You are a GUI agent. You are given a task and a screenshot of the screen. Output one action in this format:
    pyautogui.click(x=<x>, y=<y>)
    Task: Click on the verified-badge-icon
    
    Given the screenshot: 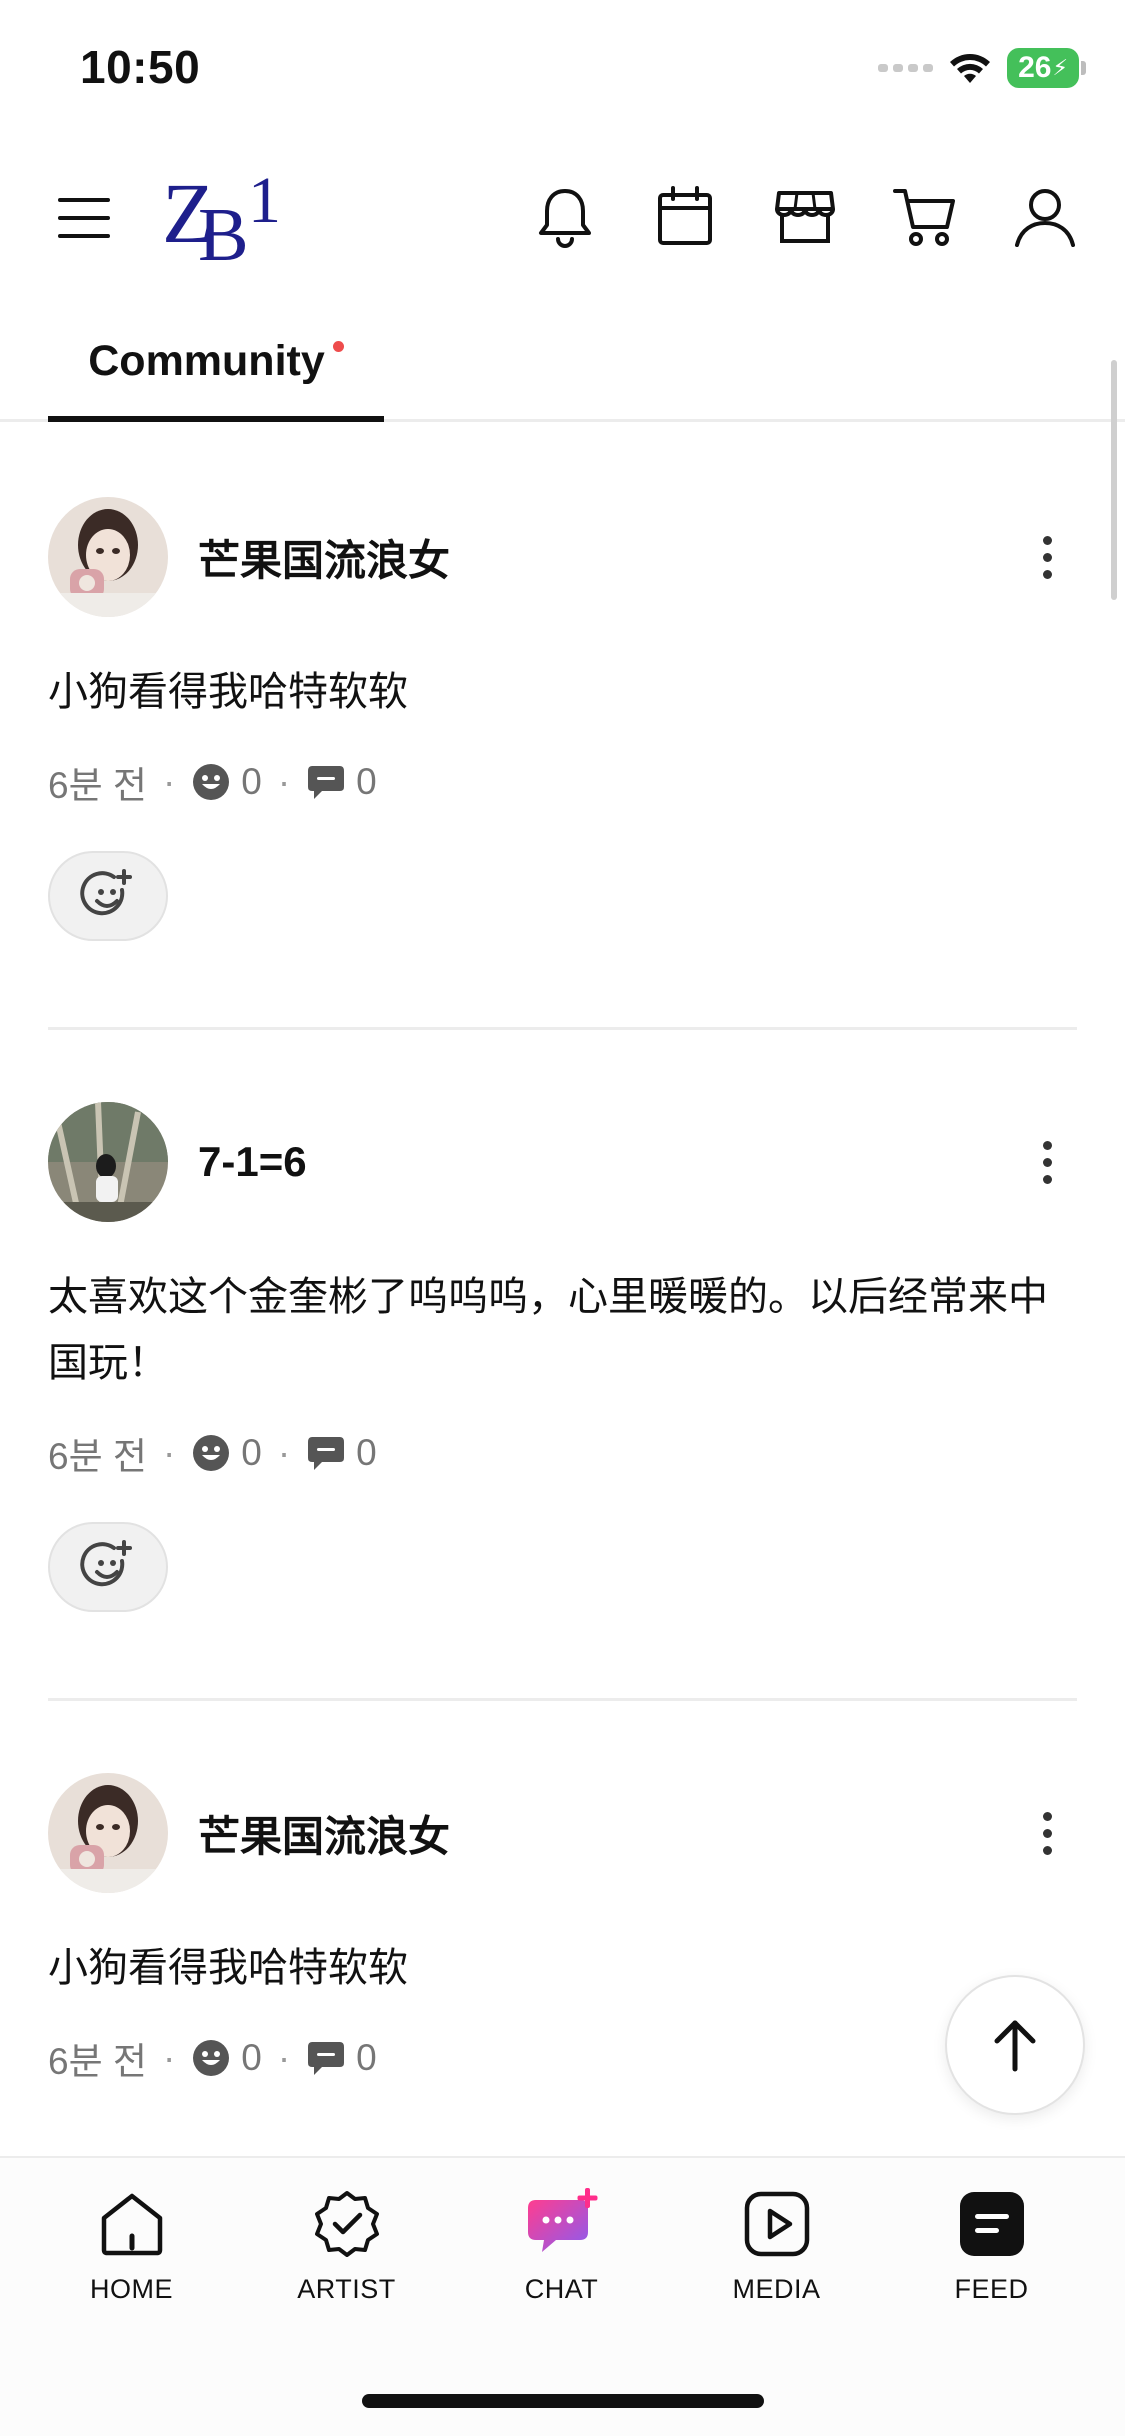 What is the action you would take?
    pyautogui.click(x=347, y=2224)
    